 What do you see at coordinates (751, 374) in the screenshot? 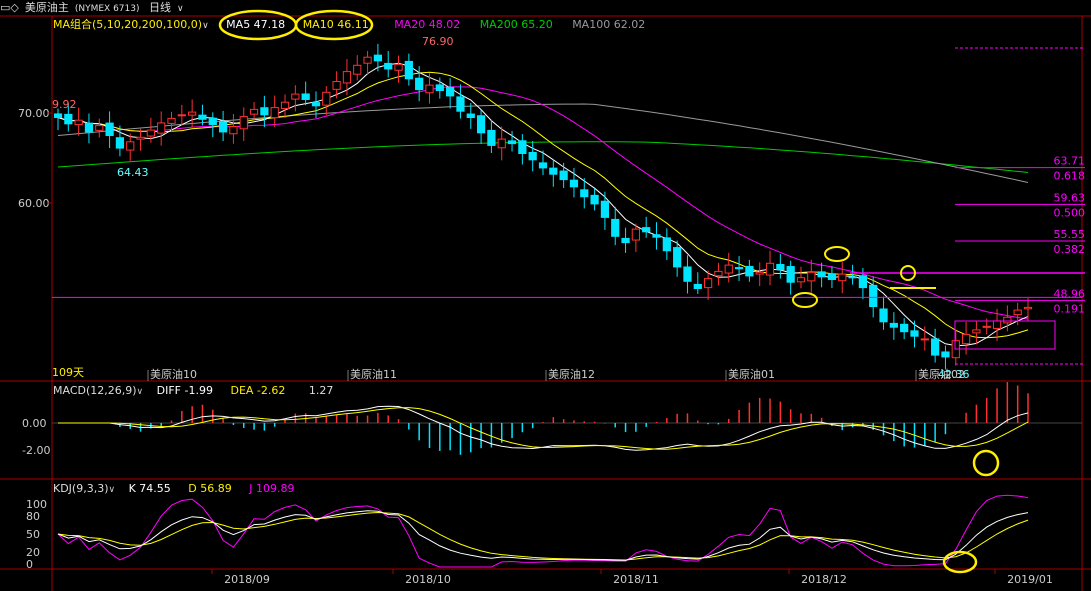
I see `contract-label: 美原油01` at bounding box center [751, 374].